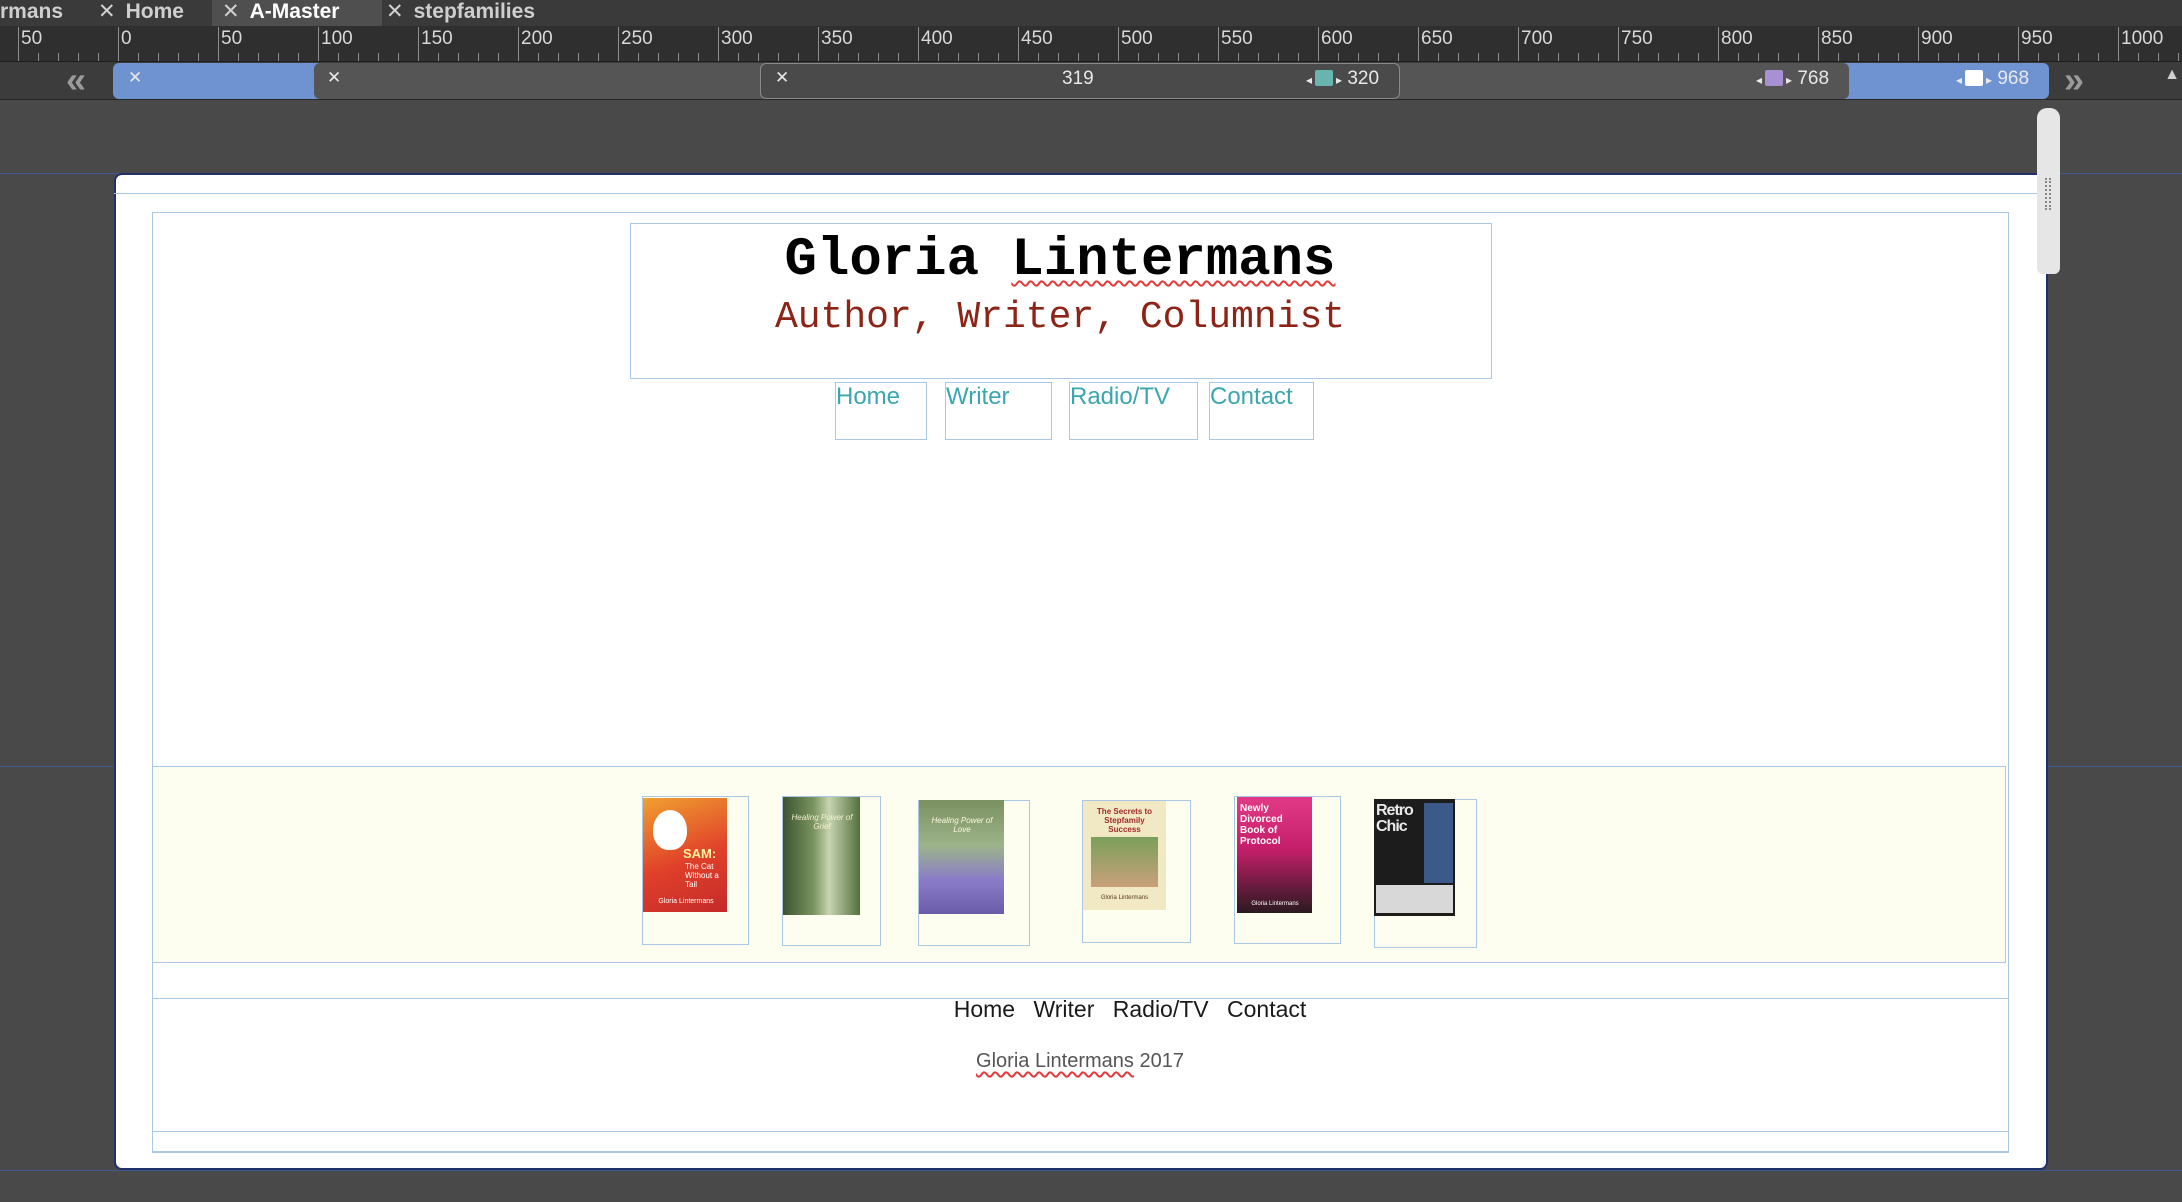 The height and width of the screenshot is (1202, 2182). I want to click on site-subtitle: Author, Writer, Columnist, so click(1060, 317).